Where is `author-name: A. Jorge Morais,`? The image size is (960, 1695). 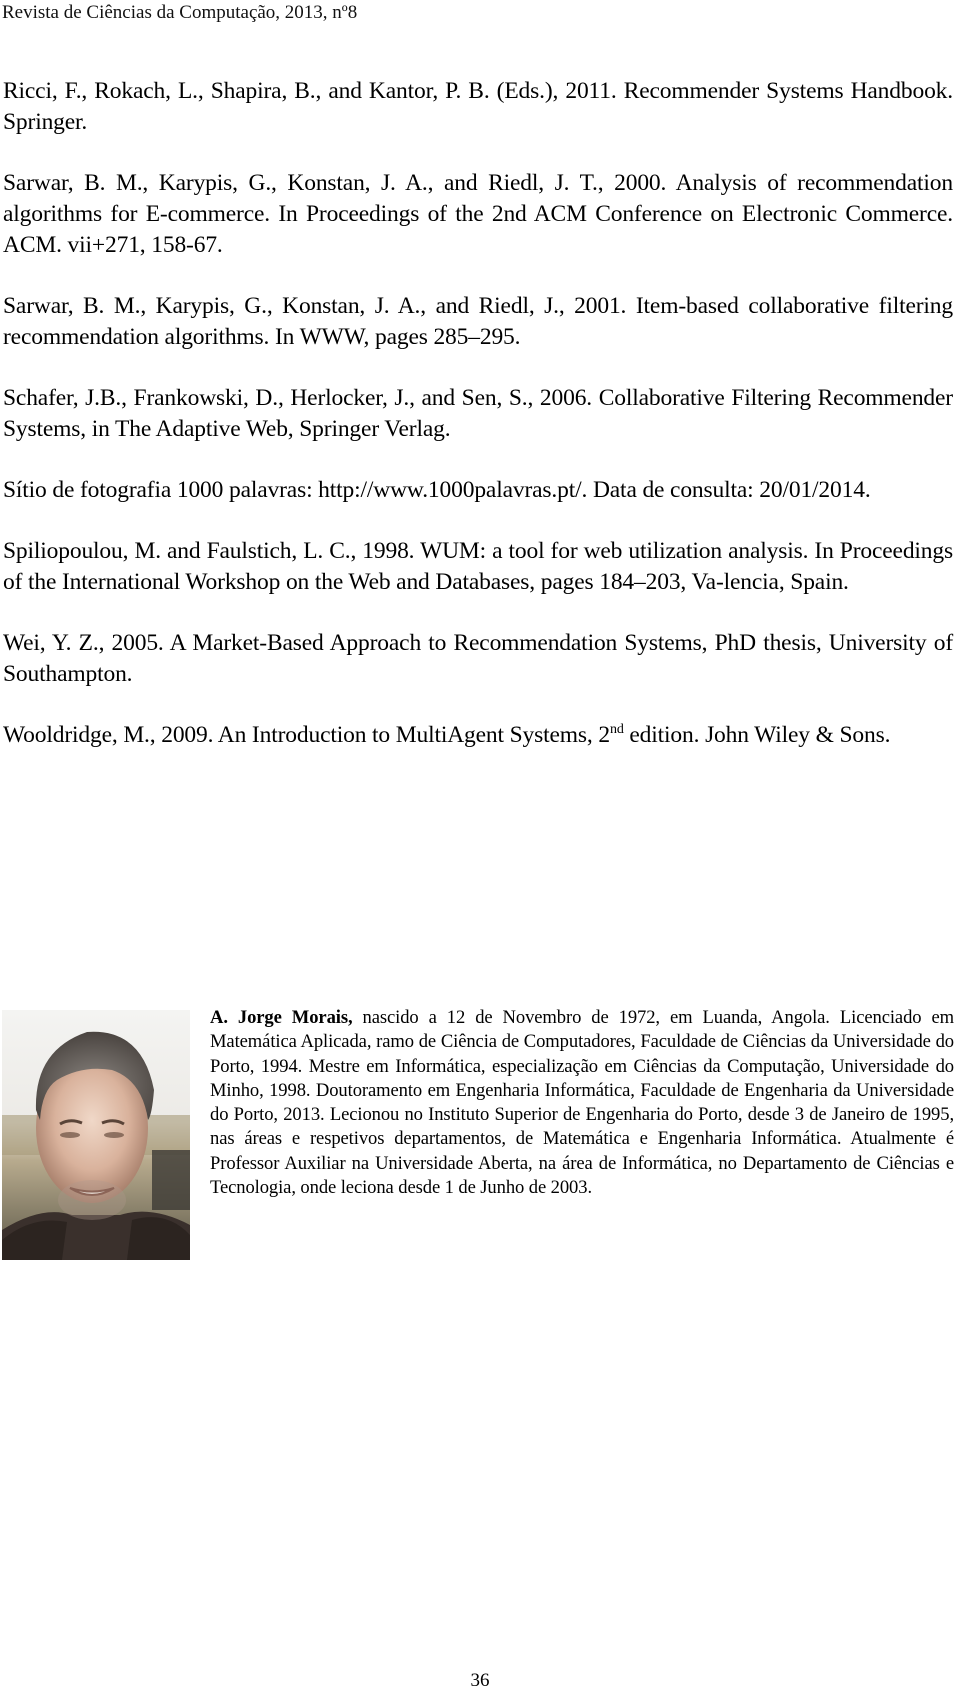
author-name: A. Jorge Morais, is located at coordinates (281, 1017).